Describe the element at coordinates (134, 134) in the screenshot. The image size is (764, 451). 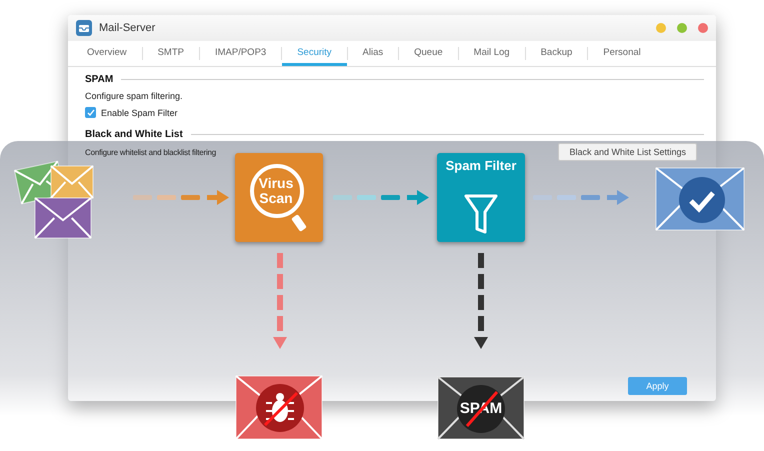
I see `section-title: Black and White List` at that location.